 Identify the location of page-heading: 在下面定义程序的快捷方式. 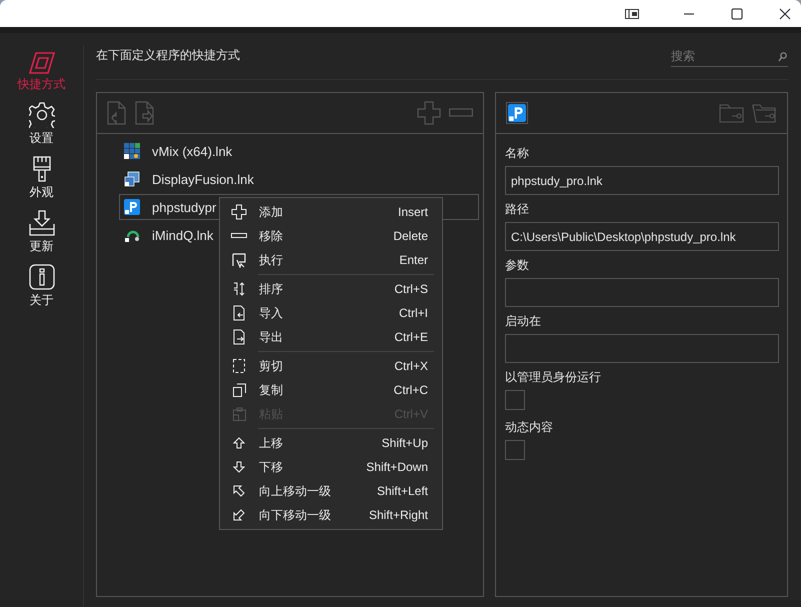
(168, 55).